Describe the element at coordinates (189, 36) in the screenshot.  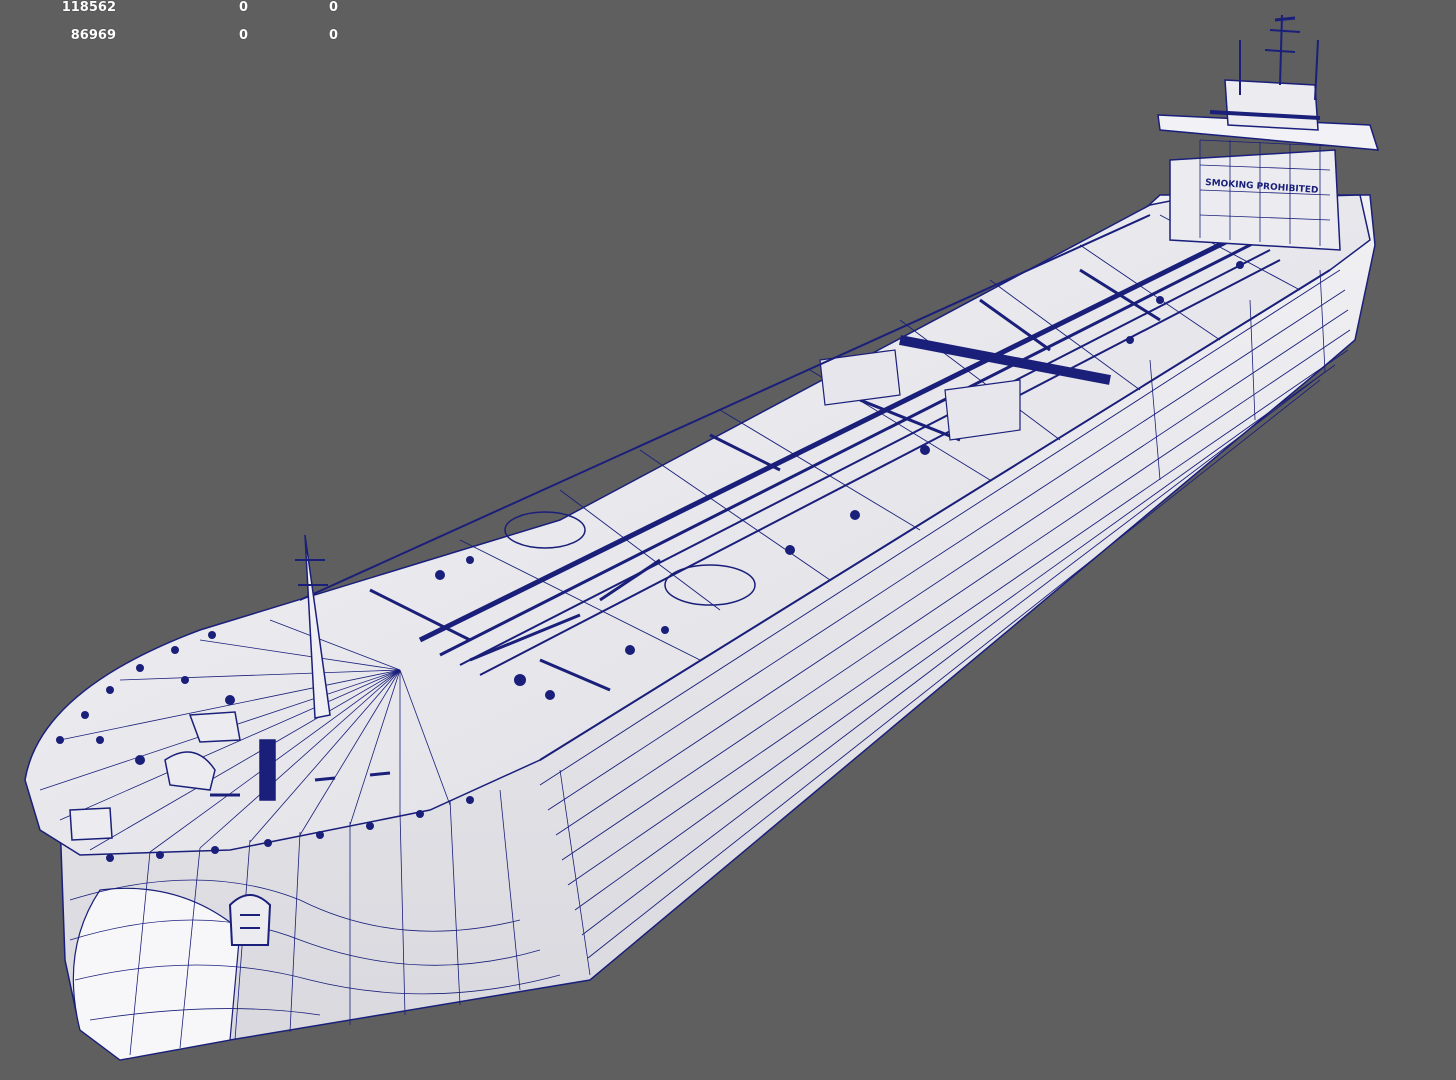
I see `hud-row-2: 86969 0 0` at that location.